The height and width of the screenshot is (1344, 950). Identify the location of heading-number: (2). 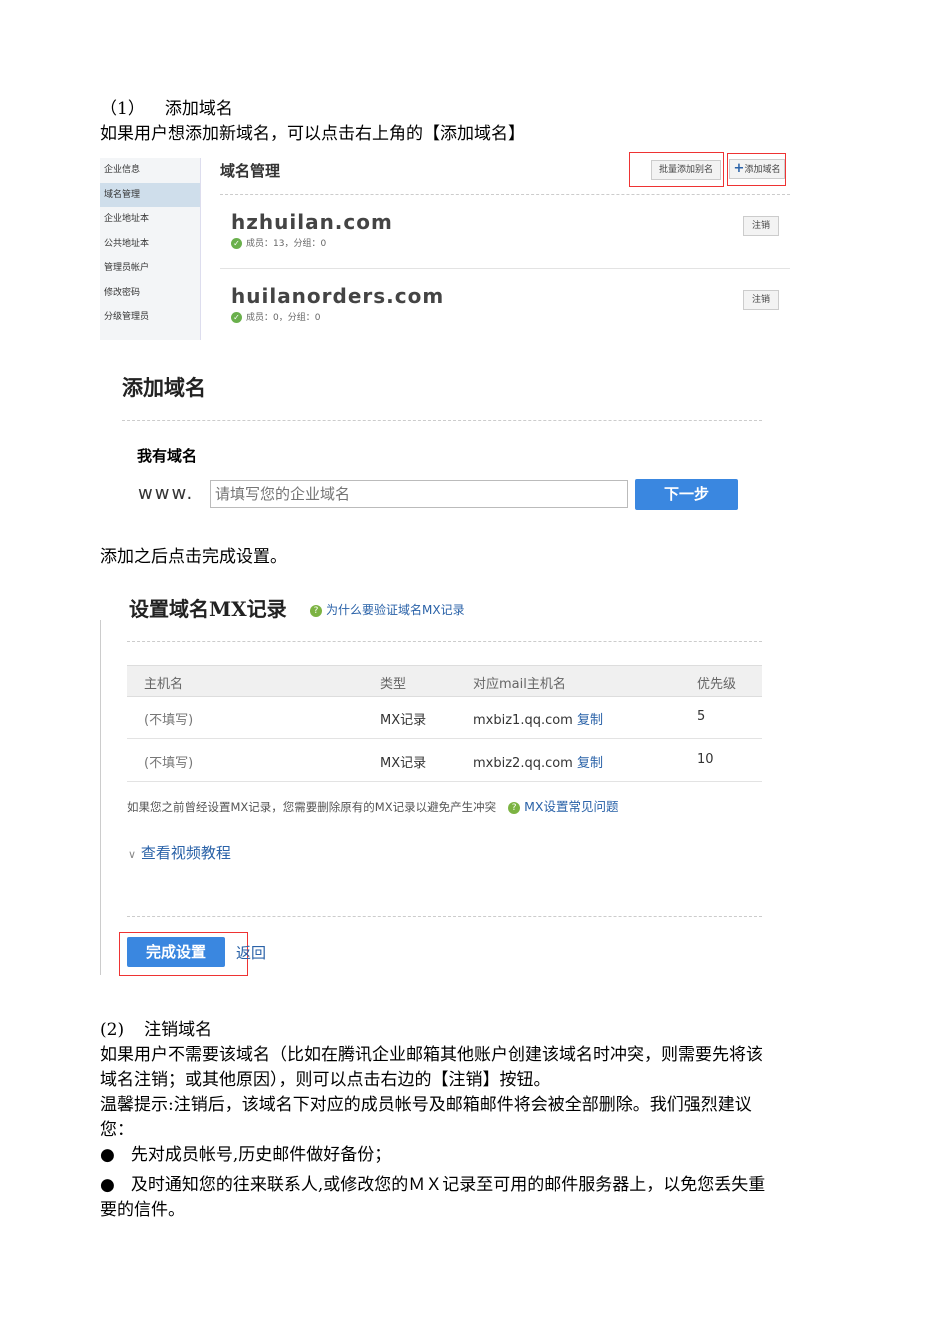
(112, 1030).